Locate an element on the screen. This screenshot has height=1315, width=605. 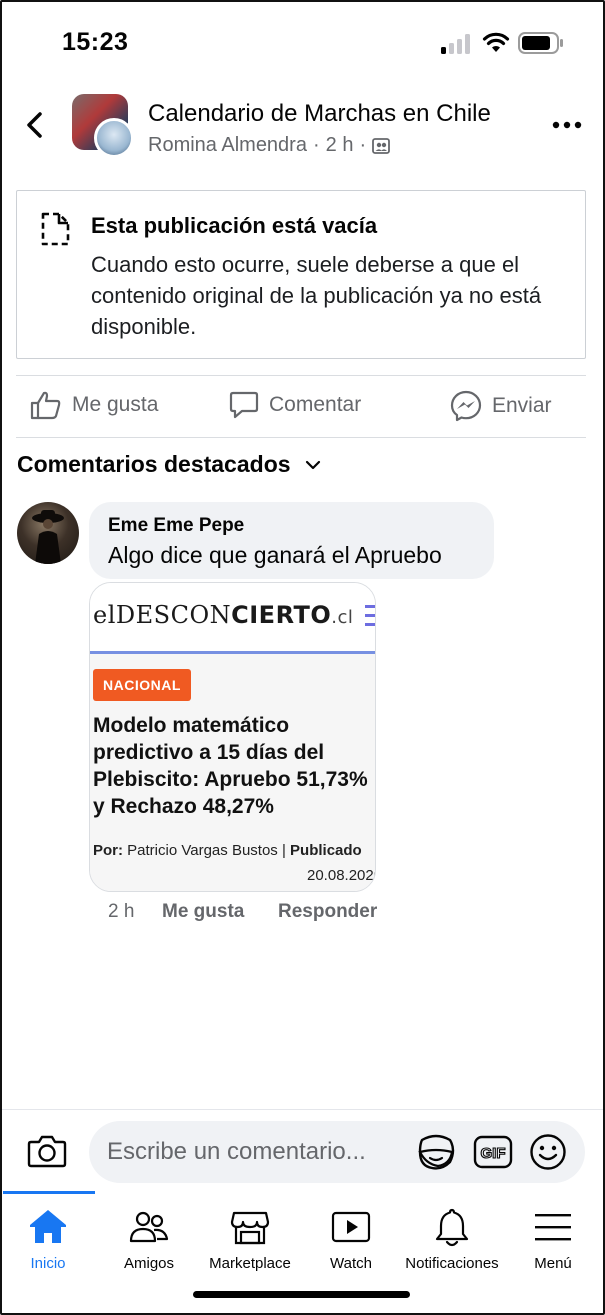
tab-marketplace: Marketplace is located at coordinates (250, 1238).